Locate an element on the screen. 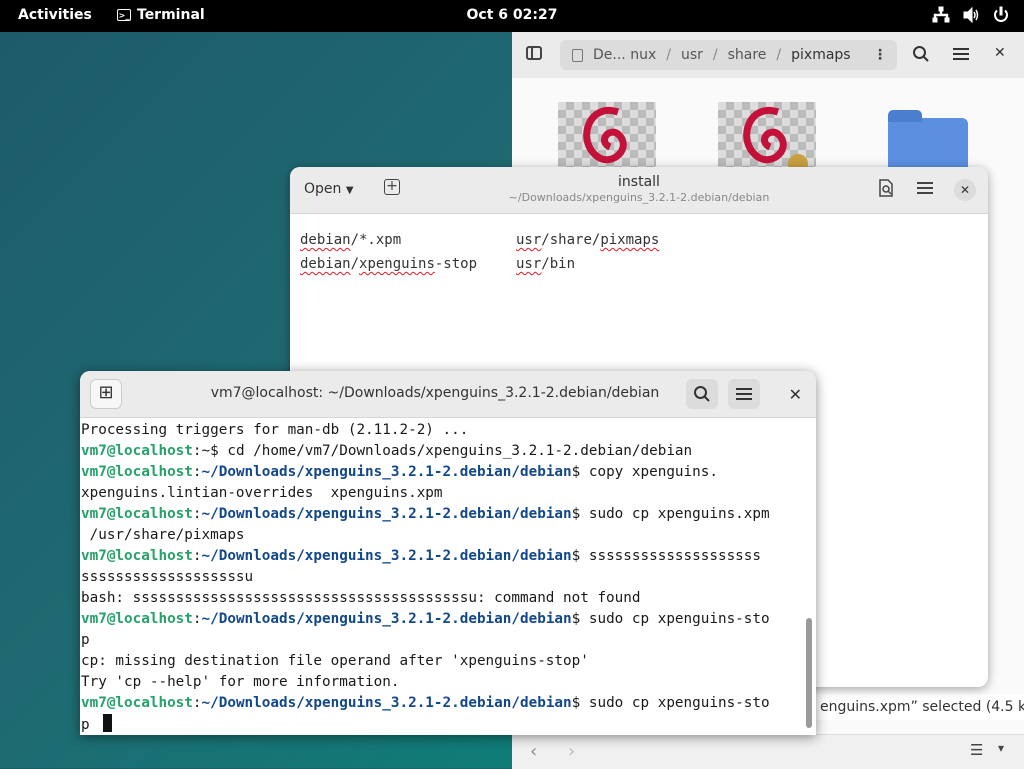 This screenshot has height=769, width=1024. text-cursor is located at coordinates (107, 723).